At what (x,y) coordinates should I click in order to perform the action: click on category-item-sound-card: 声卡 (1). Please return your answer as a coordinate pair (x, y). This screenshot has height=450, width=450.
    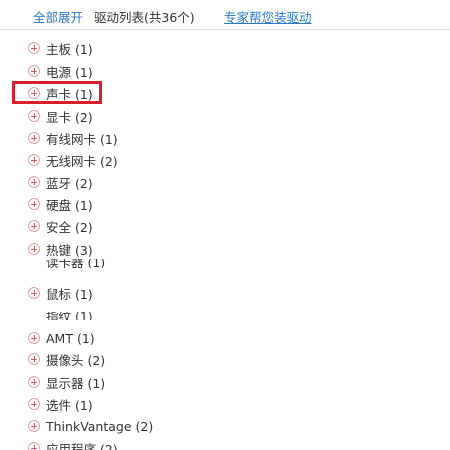
    Looking at the image, I should click on (60, 93).